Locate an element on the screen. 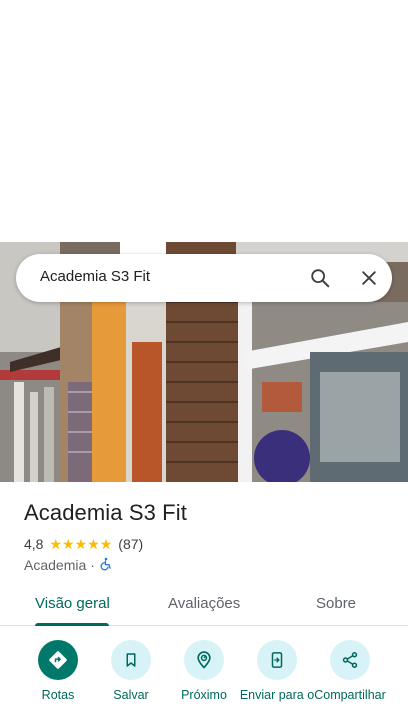 This screenshot has width=408, height=724. search-bar: Academia S3 Fit is located at coordinates (204, 278).